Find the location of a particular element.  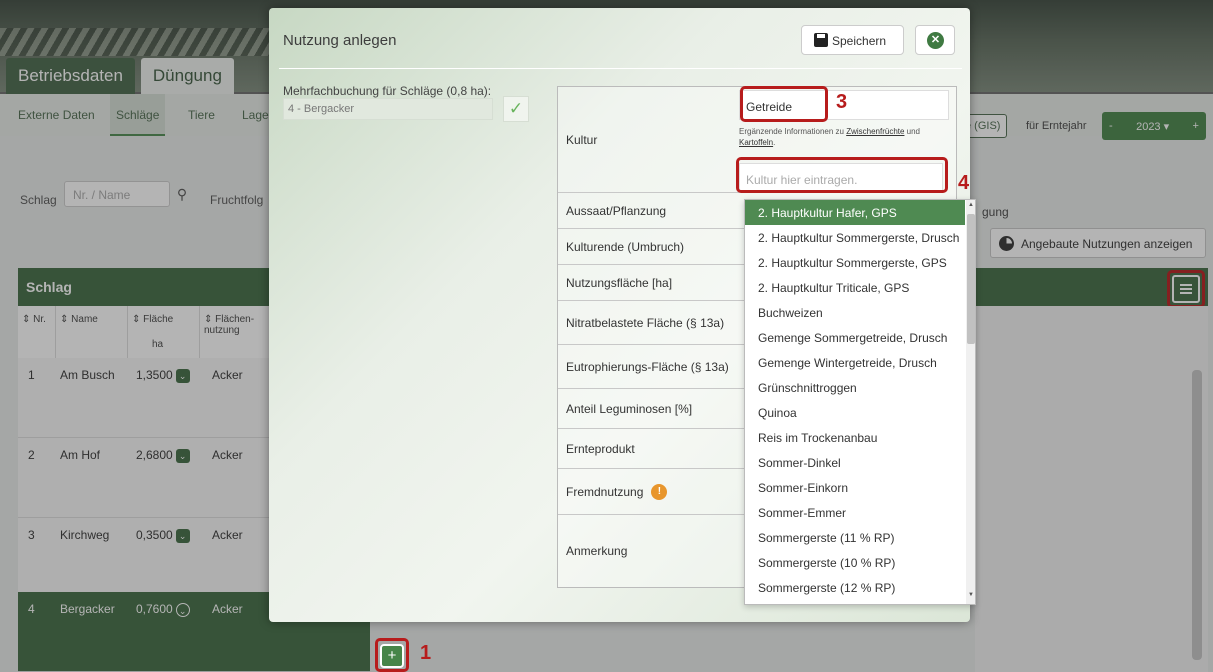

dropdown-option: Grünschnittroggen is located at coordinates (855, 387).